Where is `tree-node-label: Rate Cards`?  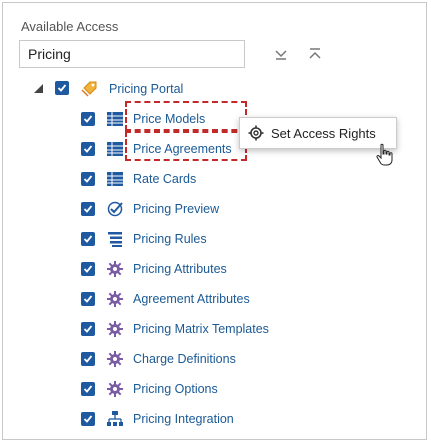
tree-node-label: Rate Cards is located at coordinates (164, 179).